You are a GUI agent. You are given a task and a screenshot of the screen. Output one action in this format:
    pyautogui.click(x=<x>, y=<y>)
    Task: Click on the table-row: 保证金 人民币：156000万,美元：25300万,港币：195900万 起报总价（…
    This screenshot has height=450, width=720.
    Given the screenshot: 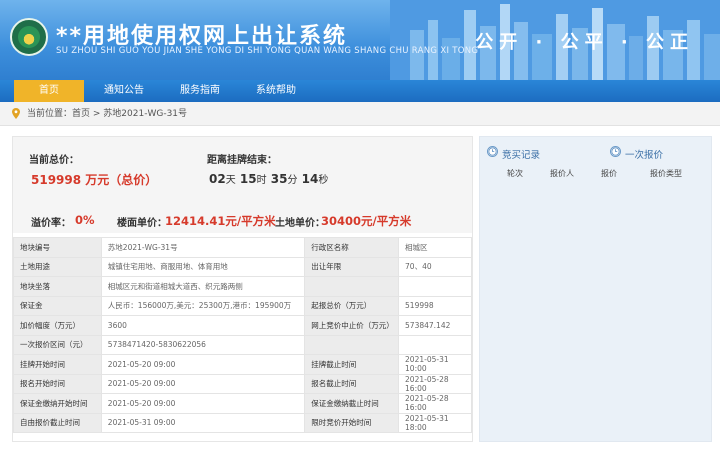 What is the action you would take?
    pyautogui.click(x=242, y=305)
    